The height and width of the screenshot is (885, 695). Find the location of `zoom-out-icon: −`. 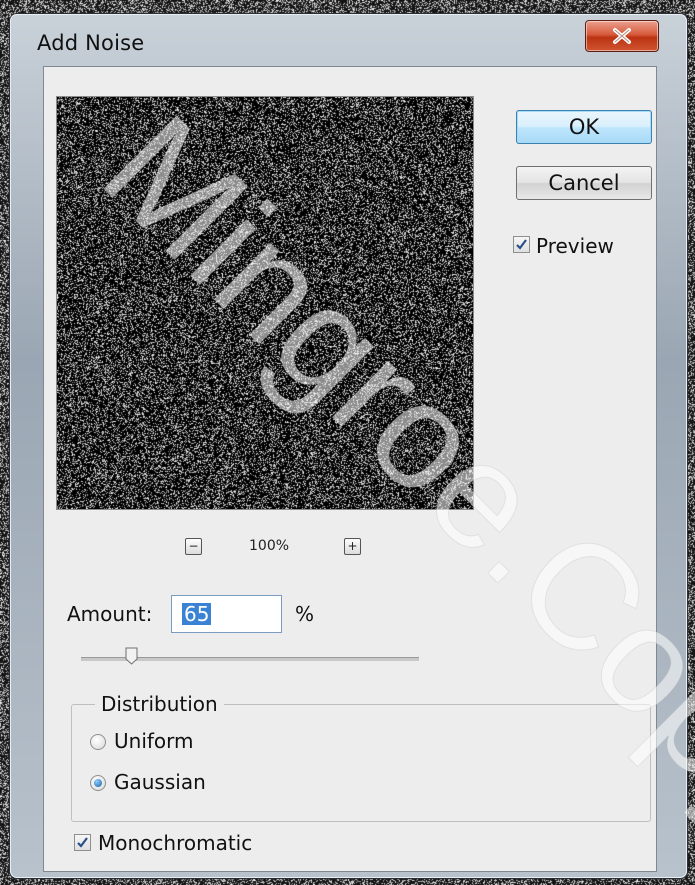

zoom-out-icon: − is located at coordinates (193, 546).